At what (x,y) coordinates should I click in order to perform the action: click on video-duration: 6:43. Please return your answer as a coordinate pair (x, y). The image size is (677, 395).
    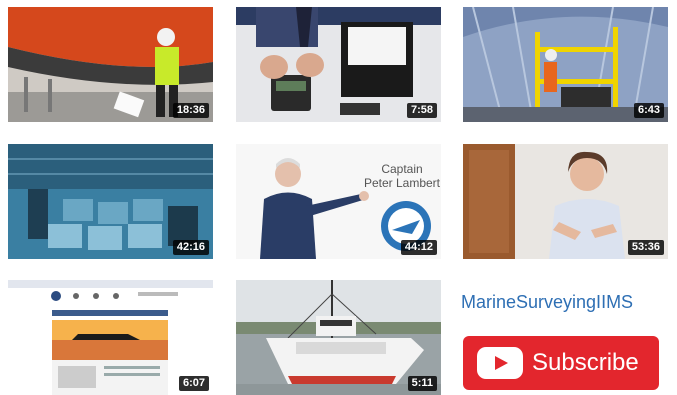
    Looking at the image, I should click on (648, 110).